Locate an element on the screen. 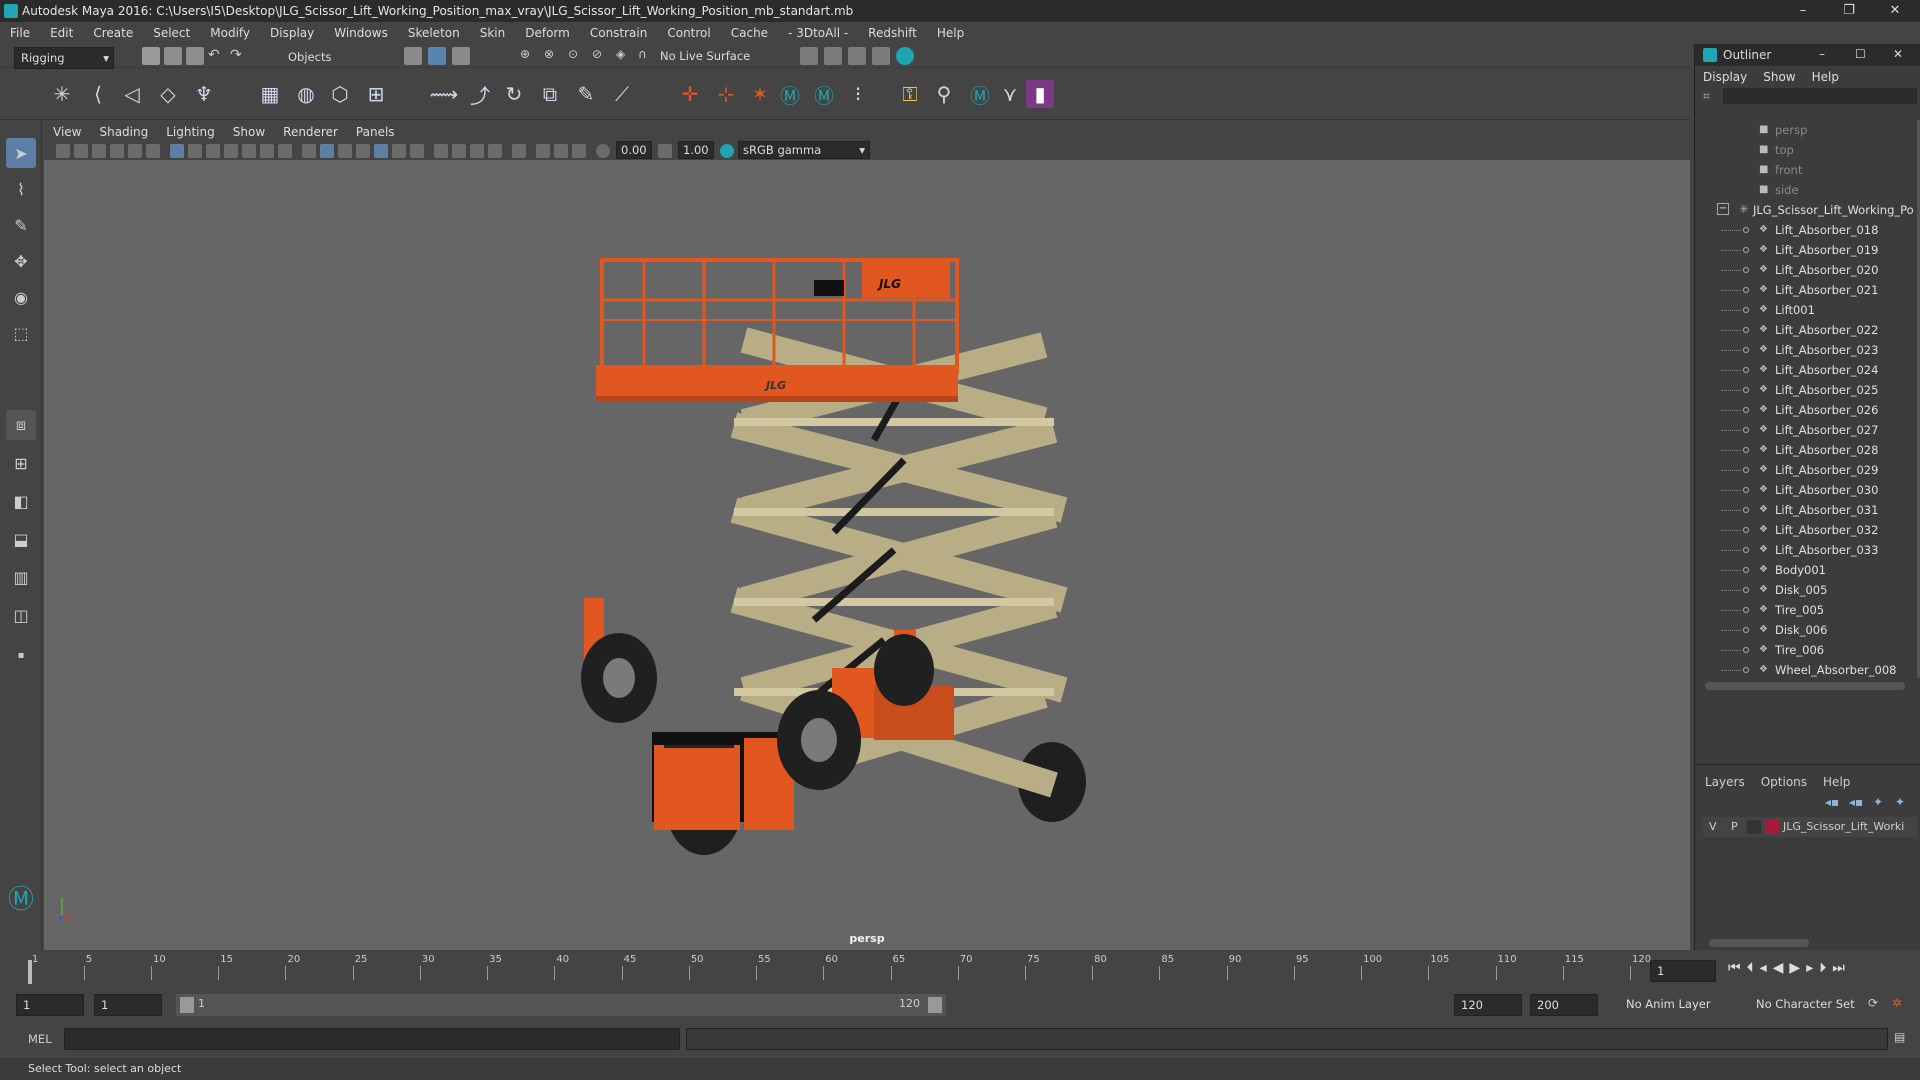 This screenshot has height=1080, width=1920. step-back-key-icon: ⏴ is located at coordinates (1753, 968).